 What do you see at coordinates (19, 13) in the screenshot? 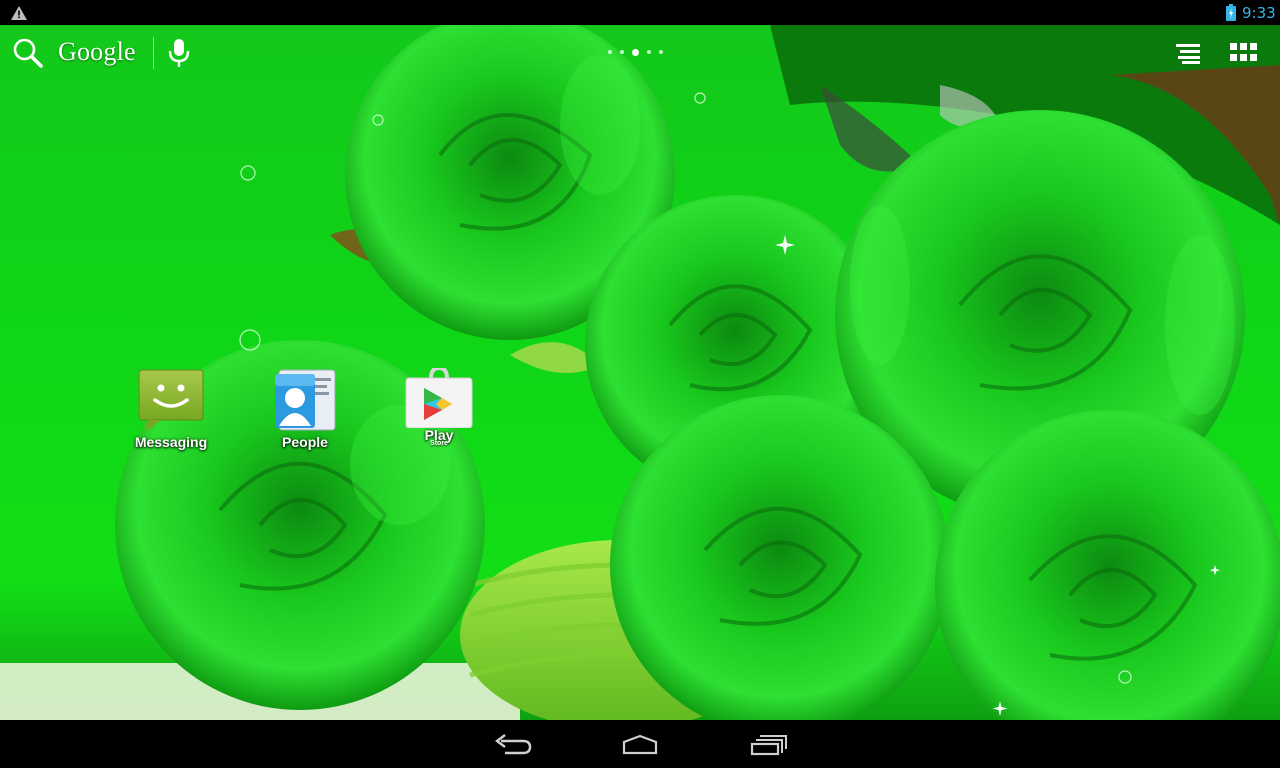
I see `warning-icon` at bounding box center [19, 13].